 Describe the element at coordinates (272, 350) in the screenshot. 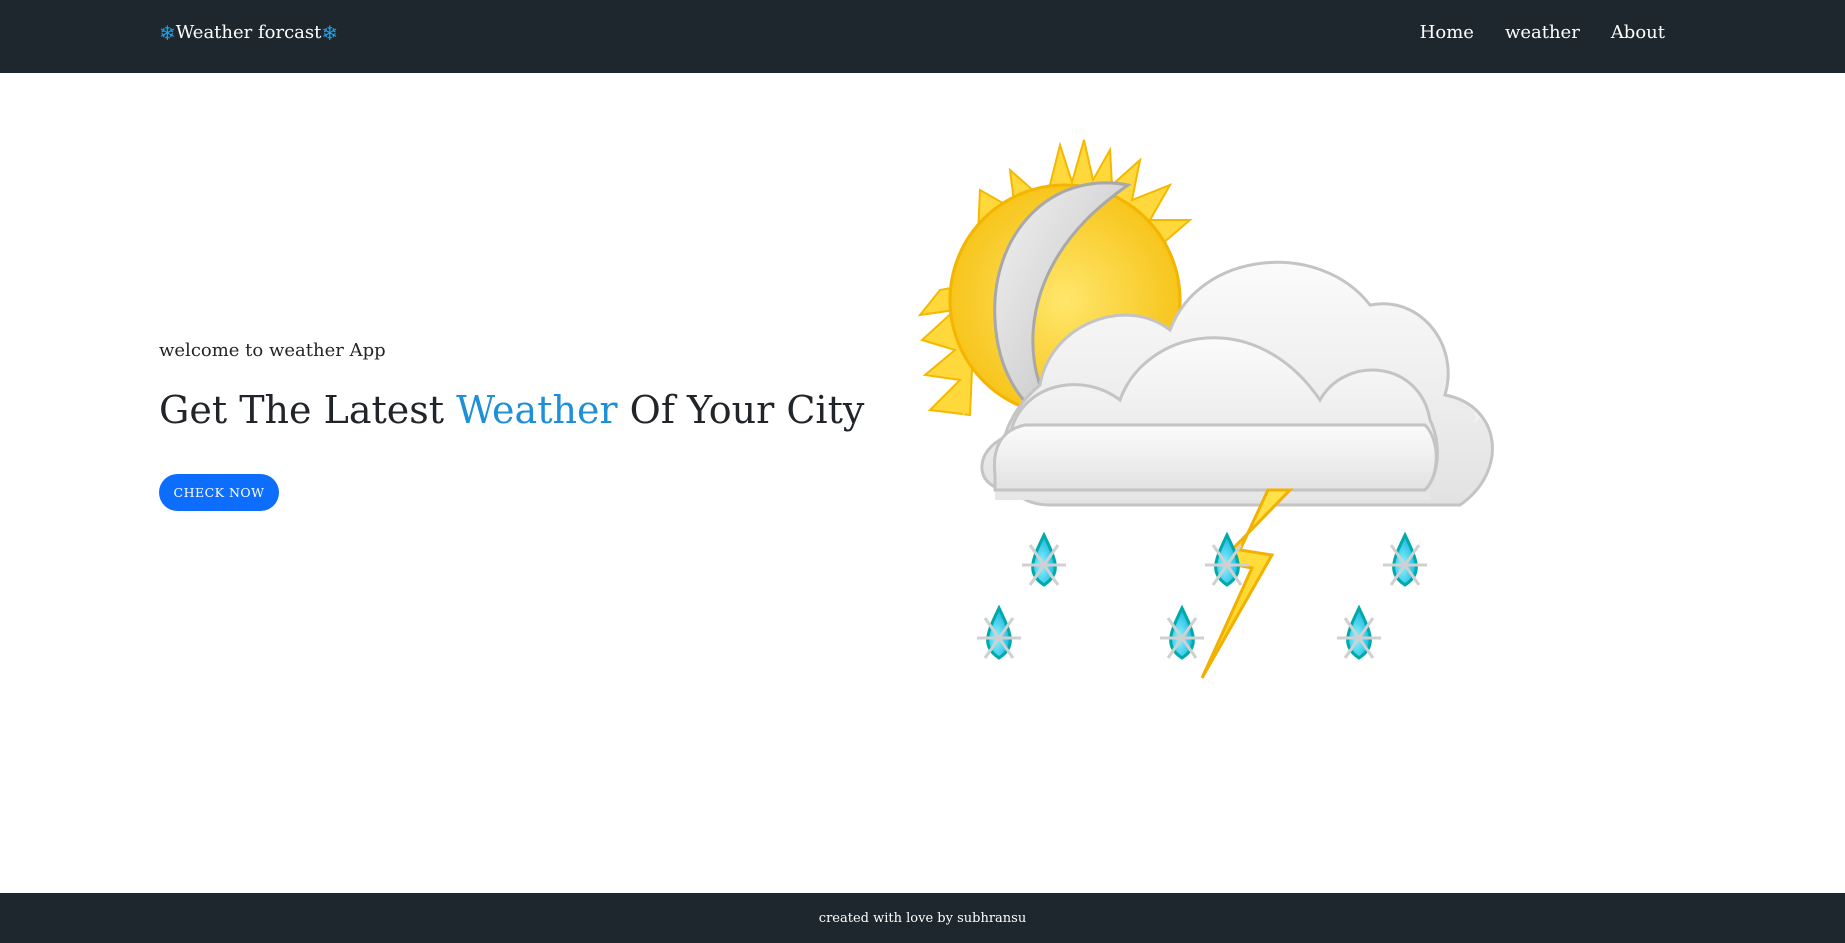

I see `welcome-text: welcome to weather App` at that location.